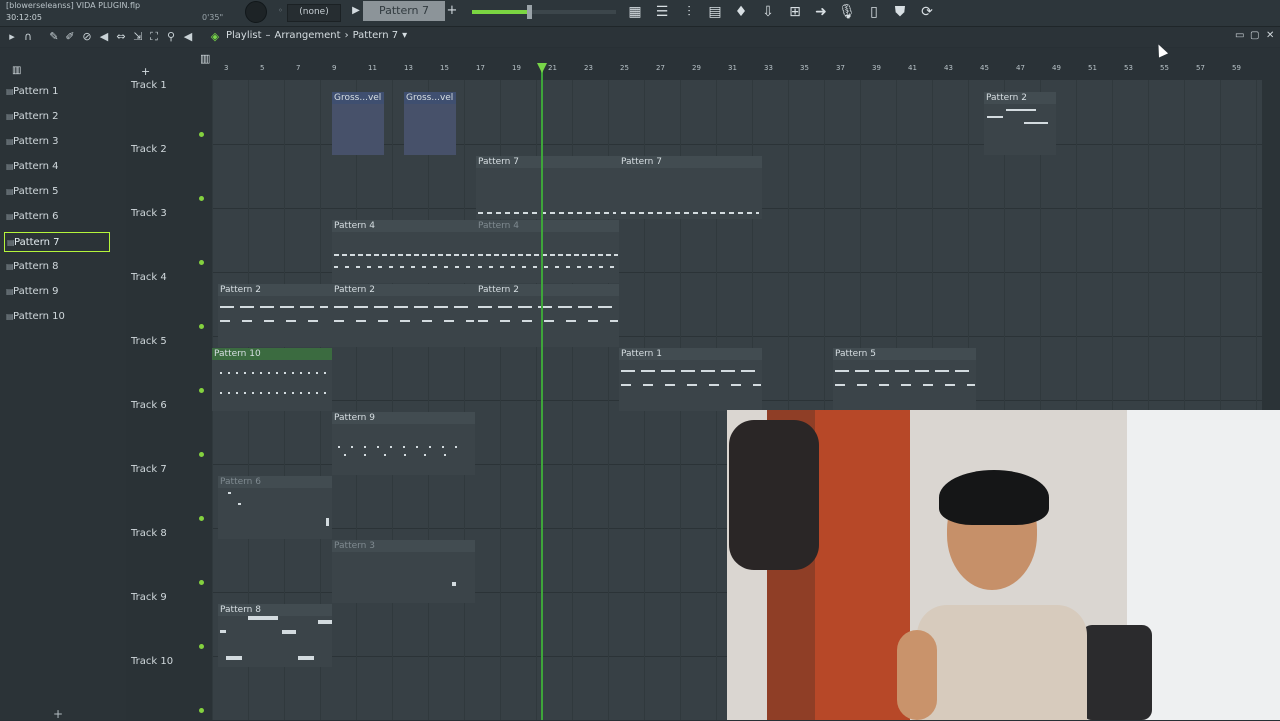  Describe the element at coordinates (171, 37) in the screenshot. I see `zoom-icon: ⚲` at that location.